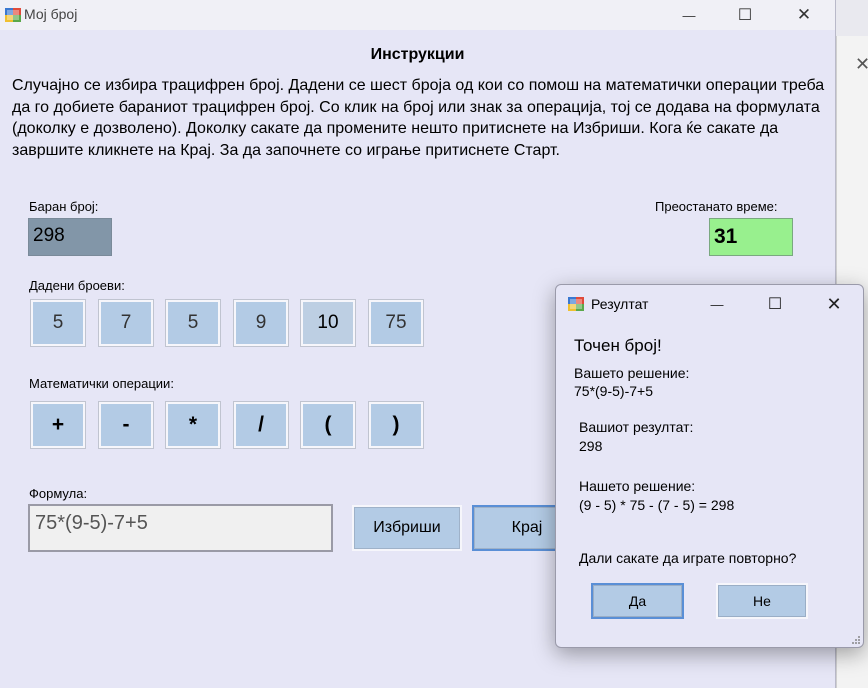 The image size is (868, 688). Describe the element at coordinates (636, 427) in the screenshot. I see `your-result-label: Вашиот резултат:` at that location.